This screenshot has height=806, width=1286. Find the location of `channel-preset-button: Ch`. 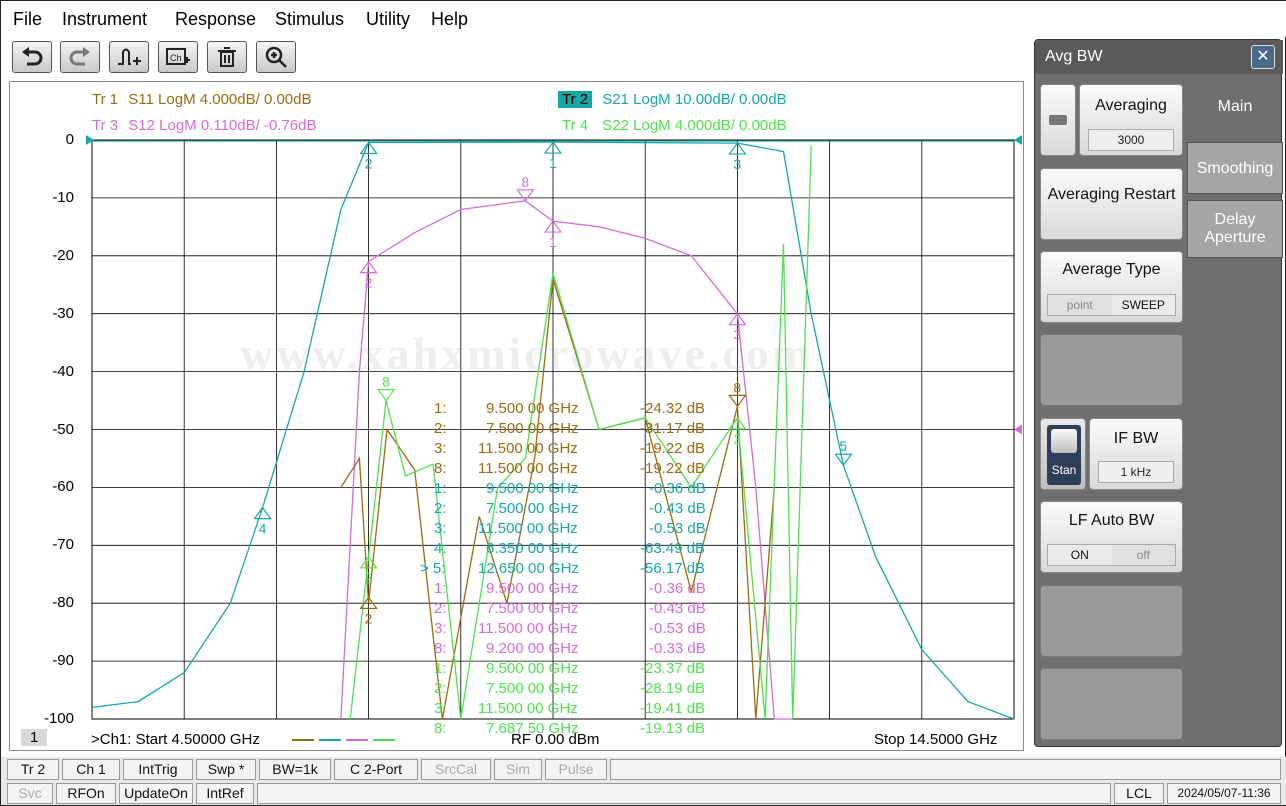

channel-preset-button: Ch is located at coordinates (178, 57).